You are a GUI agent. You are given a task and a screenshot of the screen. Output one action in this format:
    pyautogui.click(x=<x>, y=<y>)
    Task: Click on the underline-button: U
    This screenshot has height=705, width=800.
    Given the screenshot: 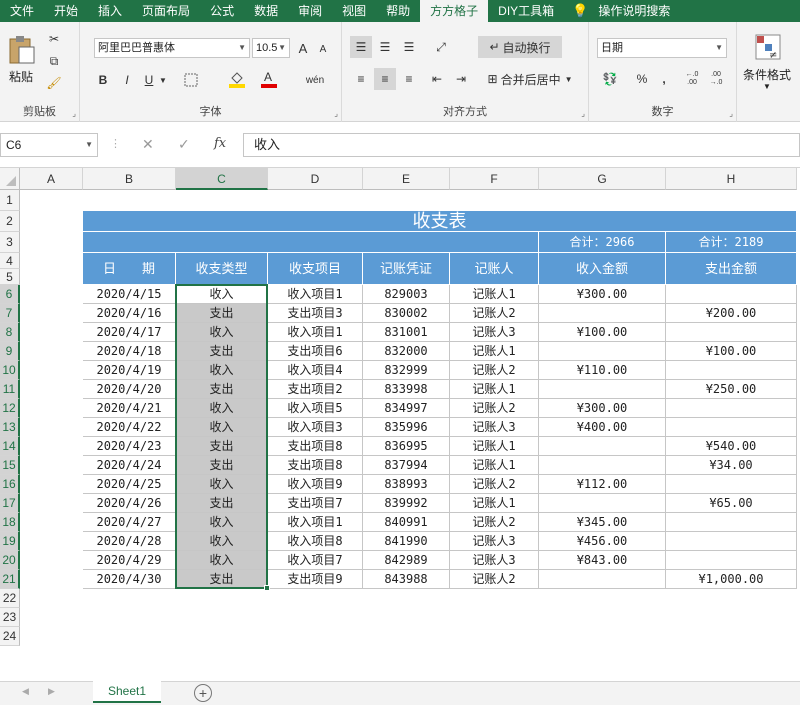 What is the action you would take?
    pyautogui.click(x=149, y=80)
    